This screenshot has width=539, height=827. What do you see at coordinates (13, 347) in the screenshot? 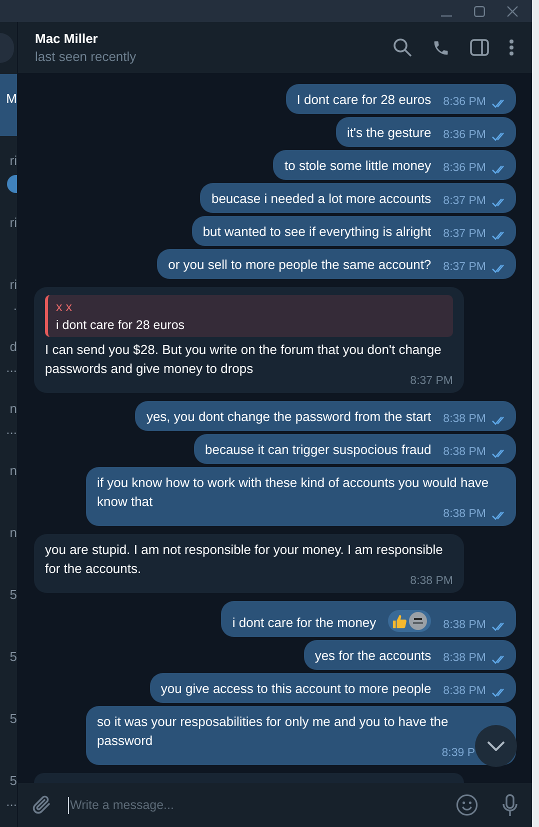
I see `chat-preview-text: d` at bounding box center [13, 347].